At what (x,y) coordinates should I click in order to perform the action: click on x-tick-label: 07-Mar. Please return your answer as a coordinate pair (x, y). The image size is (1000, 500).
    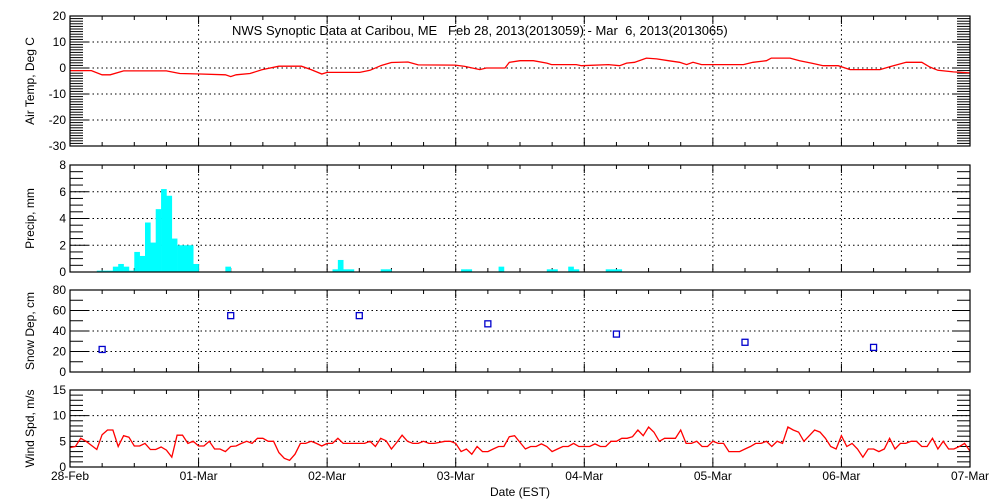
    Looking at the image, I should click on (970, 476).